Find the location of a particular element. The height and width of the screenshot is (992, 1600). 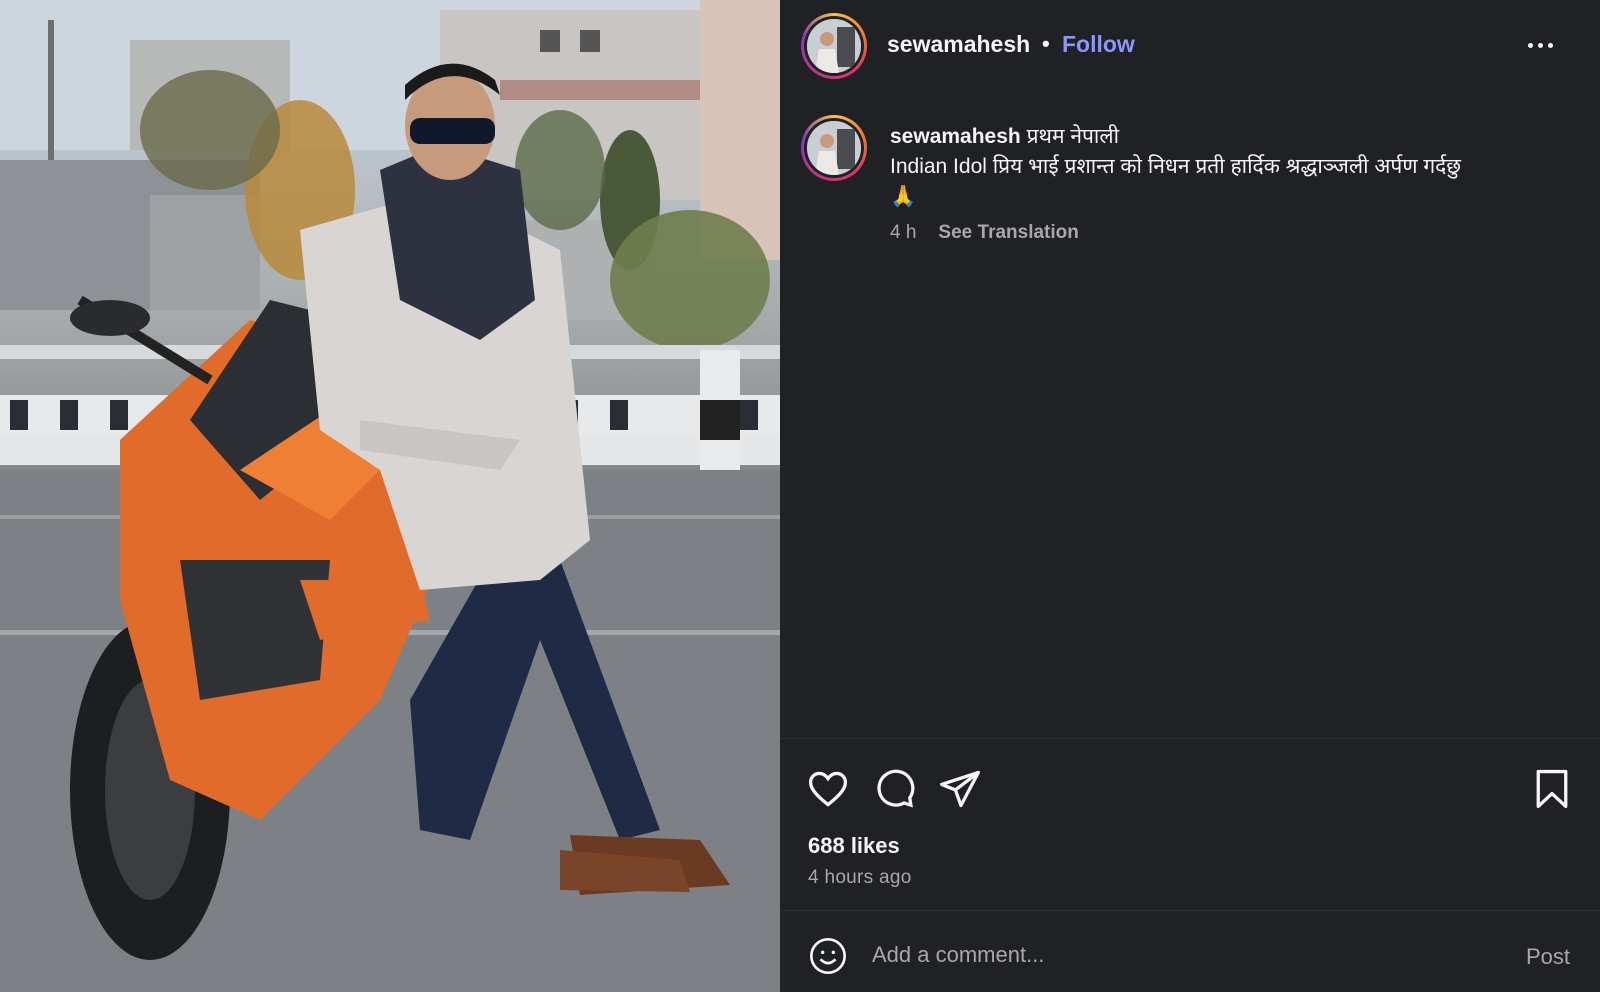

caption-author-avatar is located at coordinates (834, 148).